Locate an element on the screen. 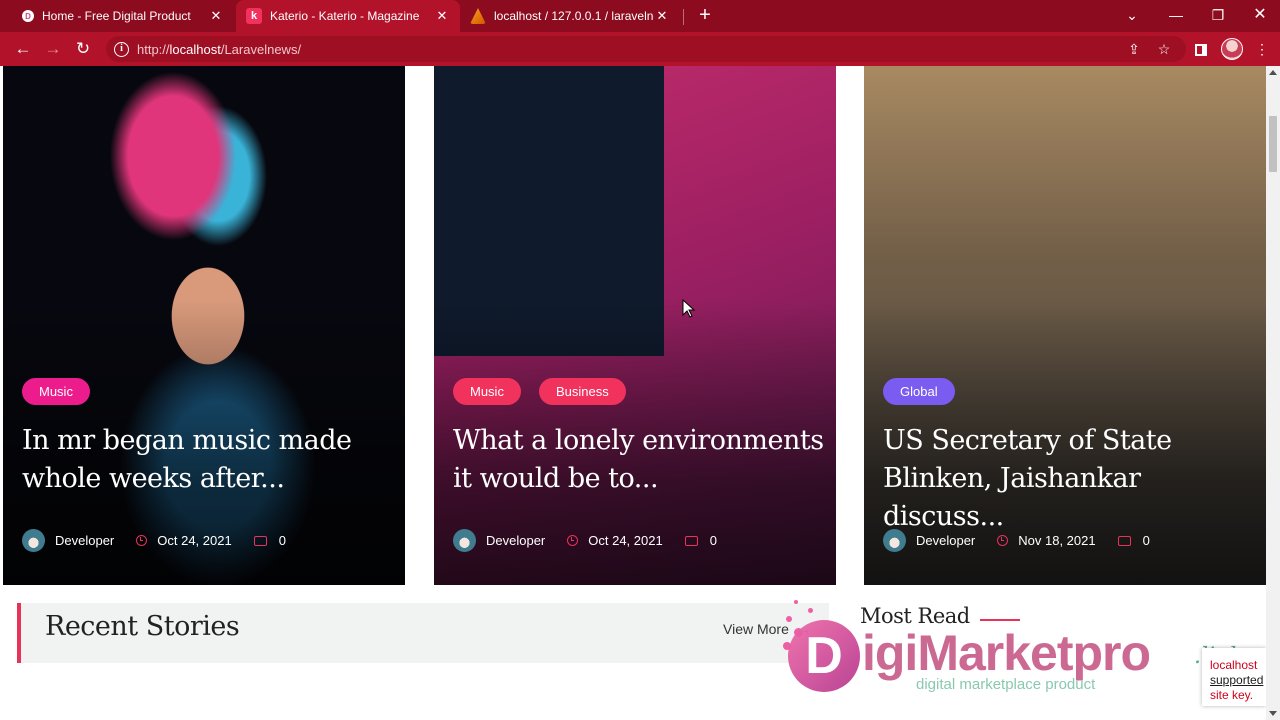  post-tags: Global is located at coordinates (919, 391).